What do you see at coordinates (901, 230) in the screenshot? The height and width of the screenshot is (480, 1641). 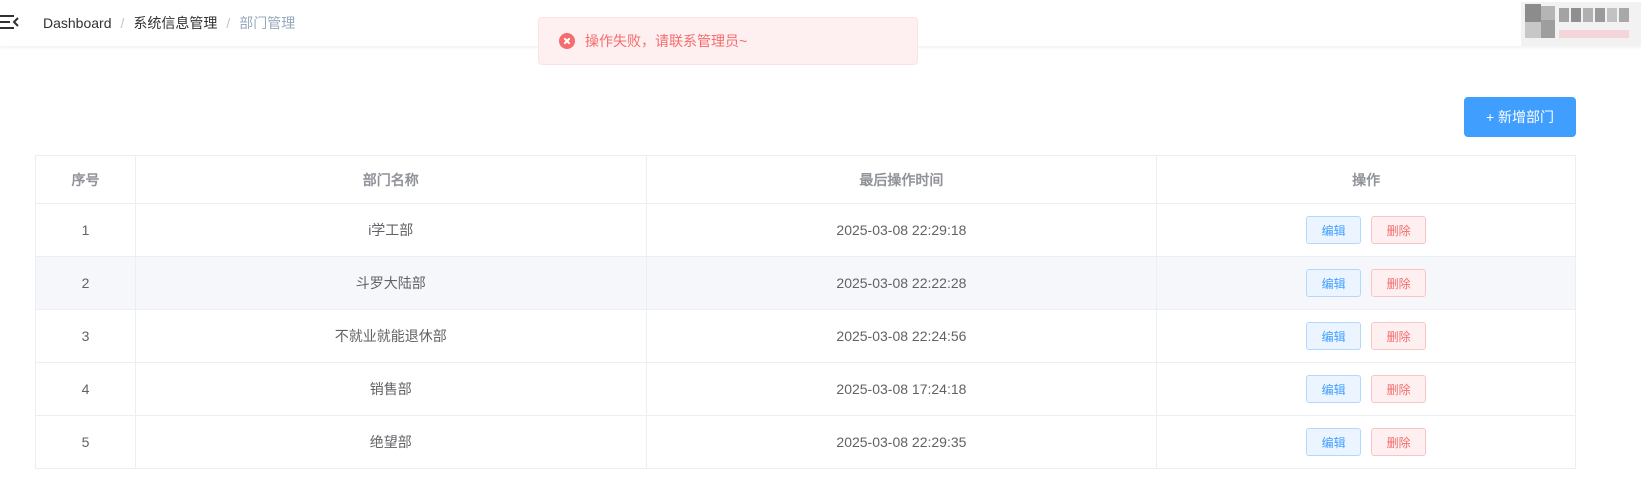 I see `cell-time: 2025-03-08 22:29:18` at bounding box center [901, 230].